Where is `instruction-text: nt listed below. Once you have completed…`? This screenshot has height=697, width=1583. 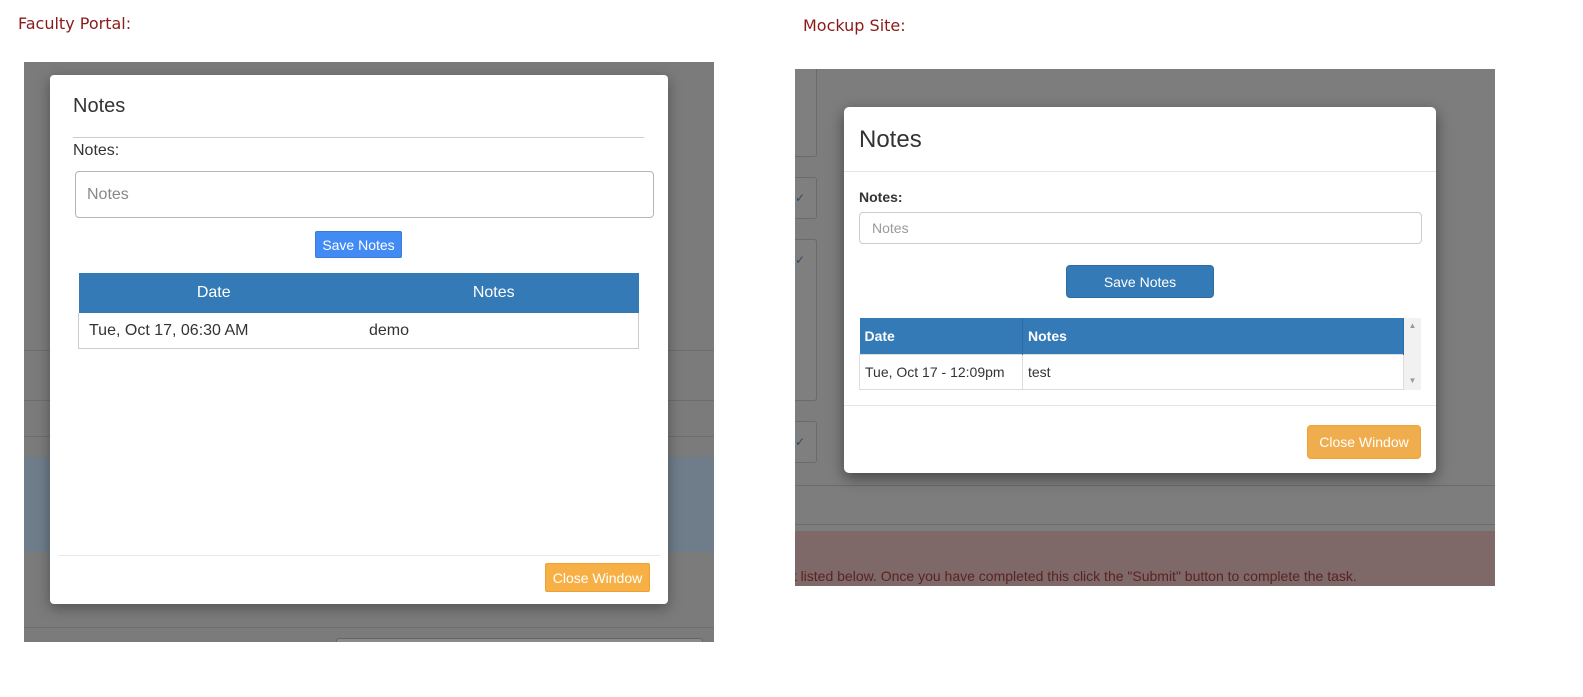 instruction-text: nt listed below. Once you have completed… is located at coordinates (1076, 576).